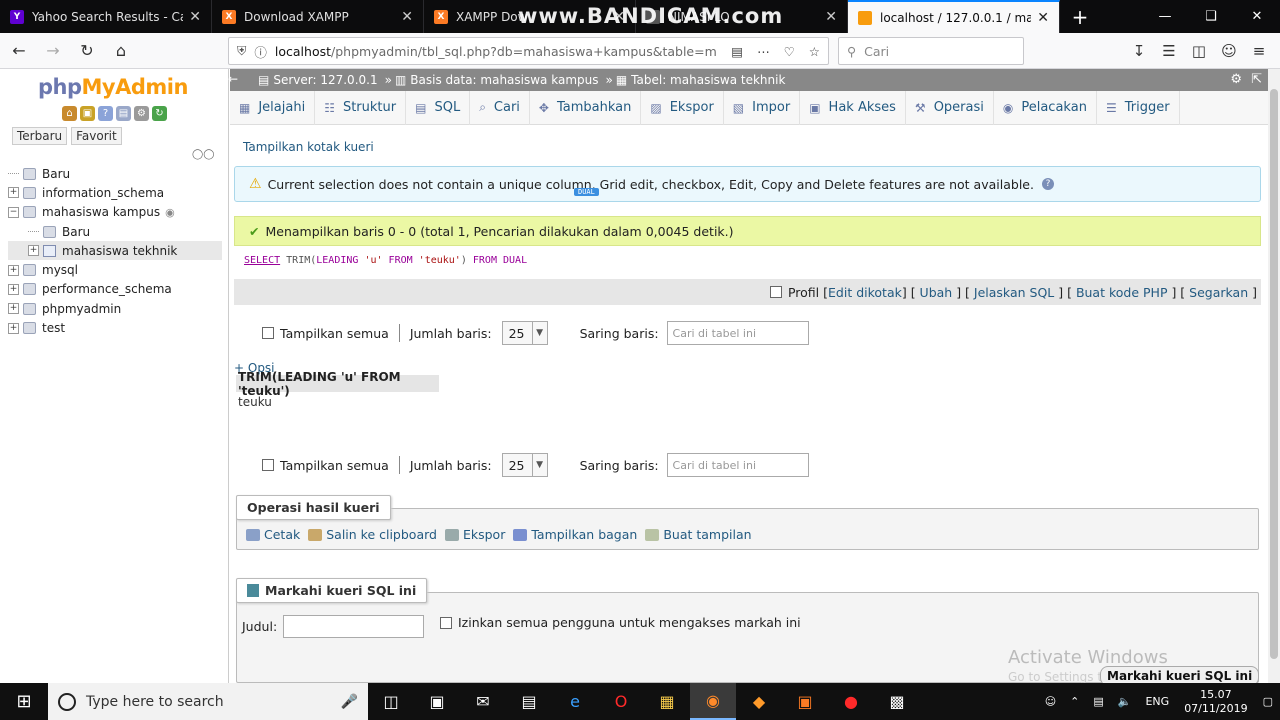  I want to click on gear-icon: ⚙, so click(1236, 79).